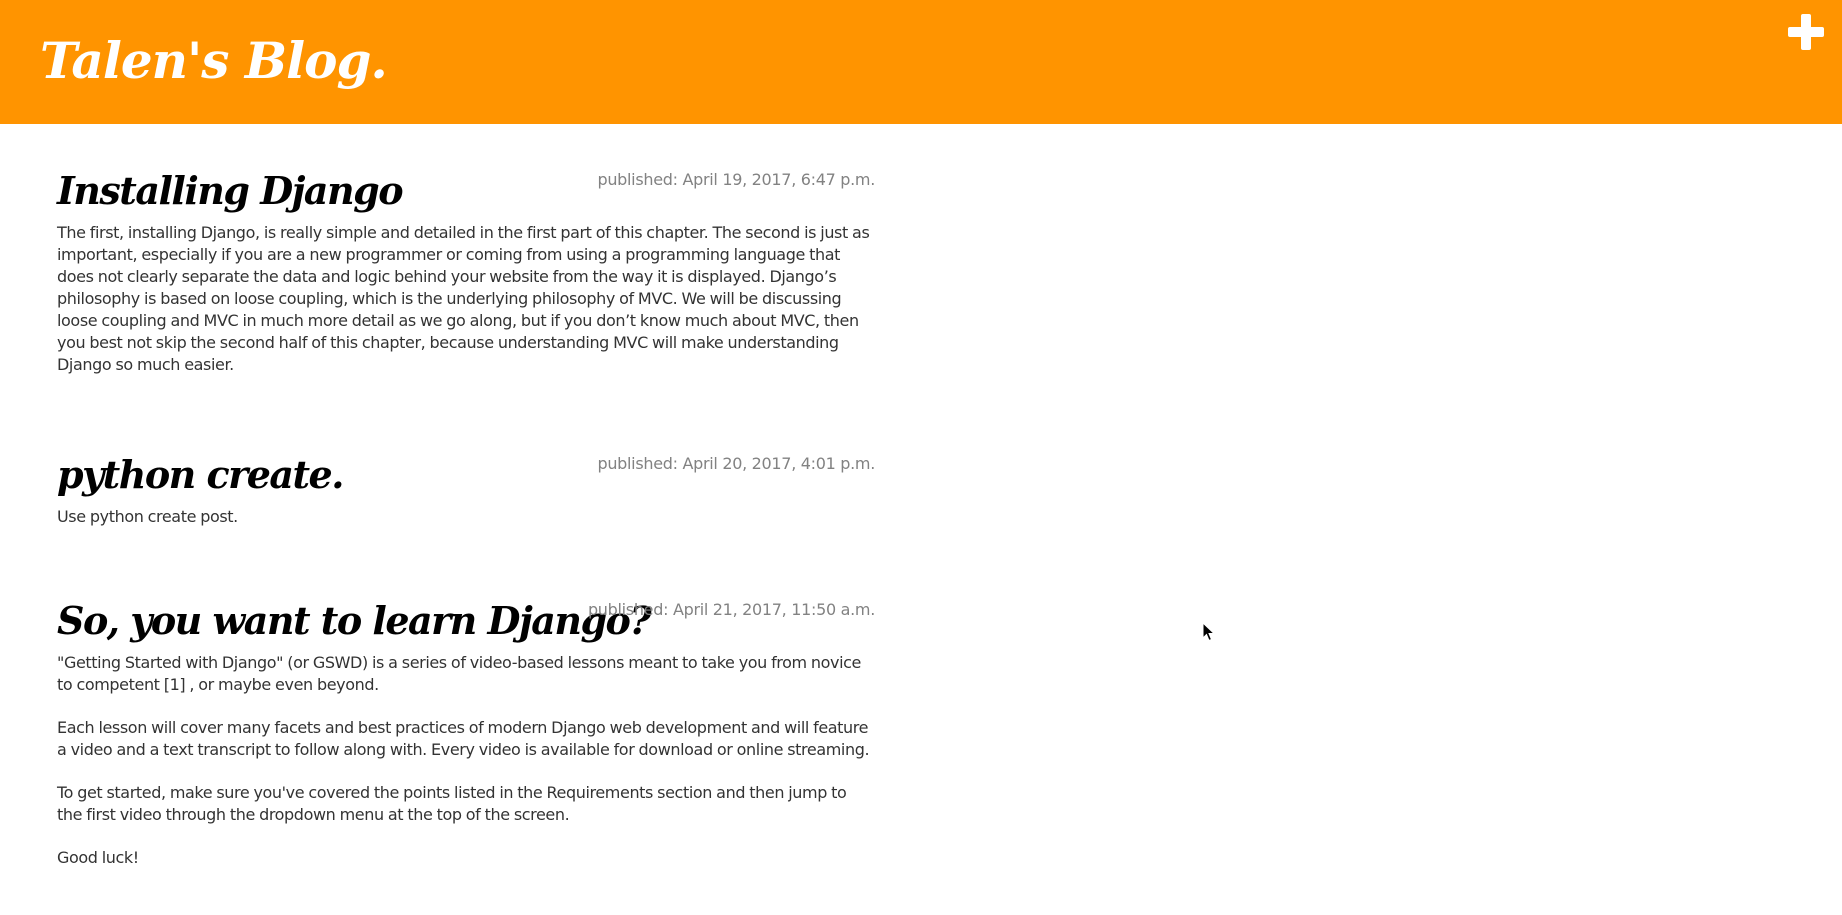 The width and height of the screenshot is (1842, 915). What do you see at coordinates (736, 463) in the screenshot?
I see `post-date: published: April 20, 2017, 4:01 p.m.` at bounding box center [736, 463].